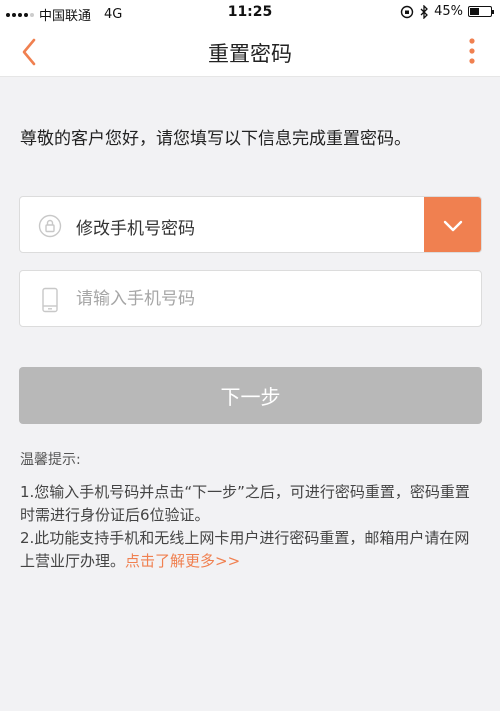  I want to click on dropdown-toggle, so click(452, 224).